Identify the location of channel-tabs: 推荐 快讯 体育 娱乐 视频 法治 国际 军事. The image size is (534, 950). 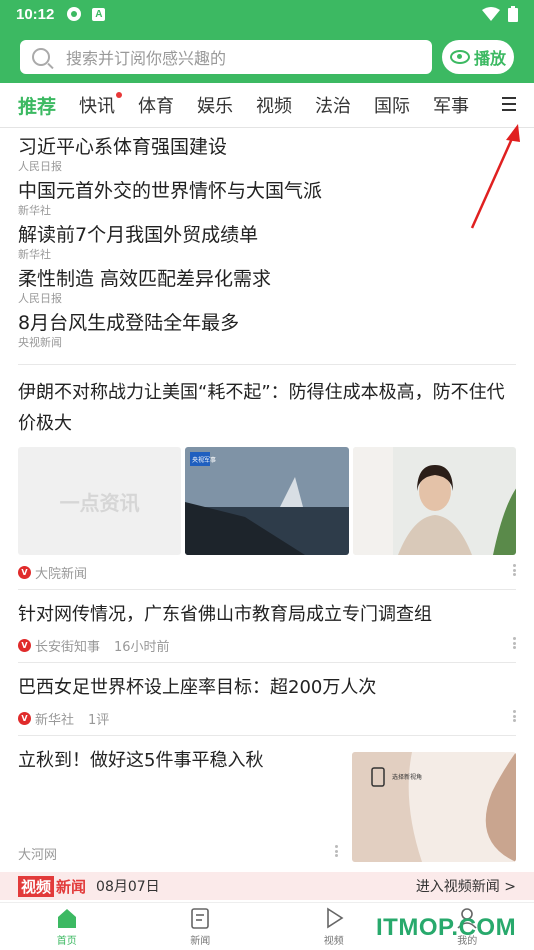
(267, 105).